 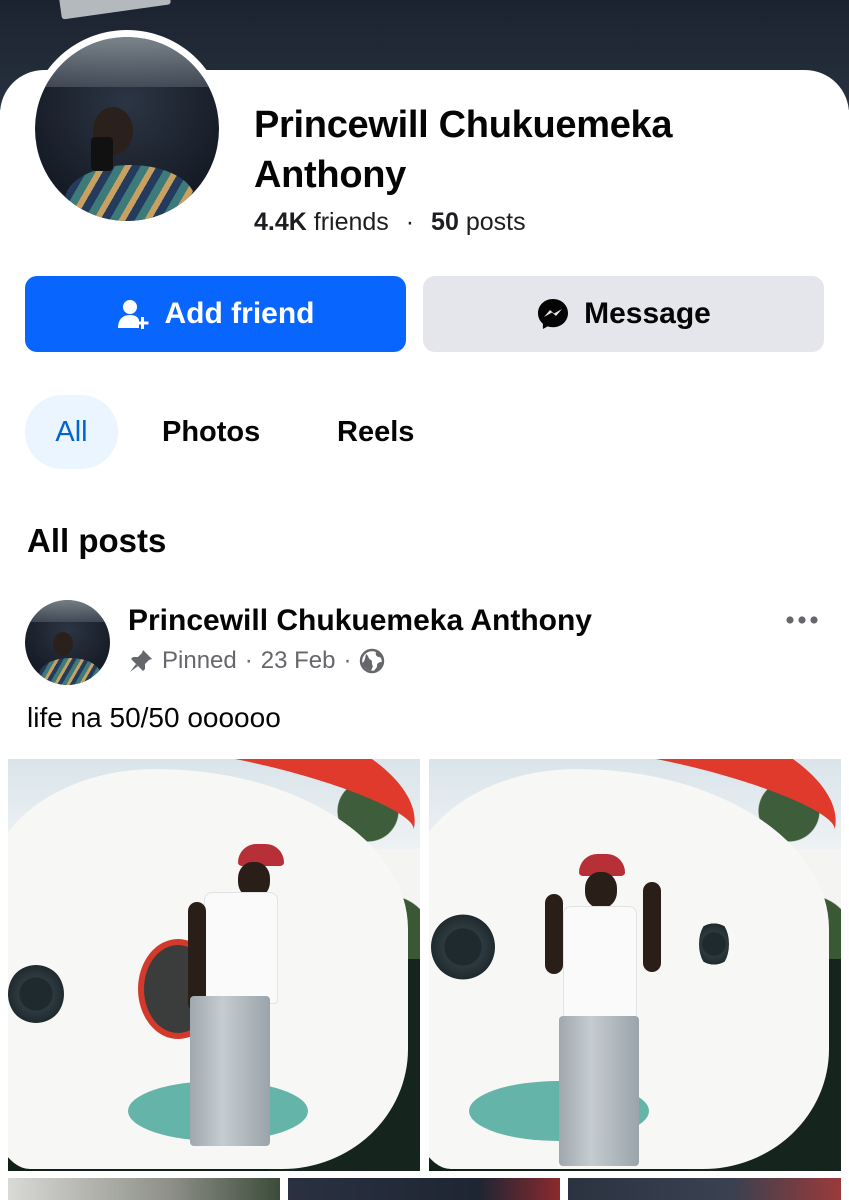 I want to click on profile-stats: 4.4K friends · 50 posts, so click(x=390, y=222).